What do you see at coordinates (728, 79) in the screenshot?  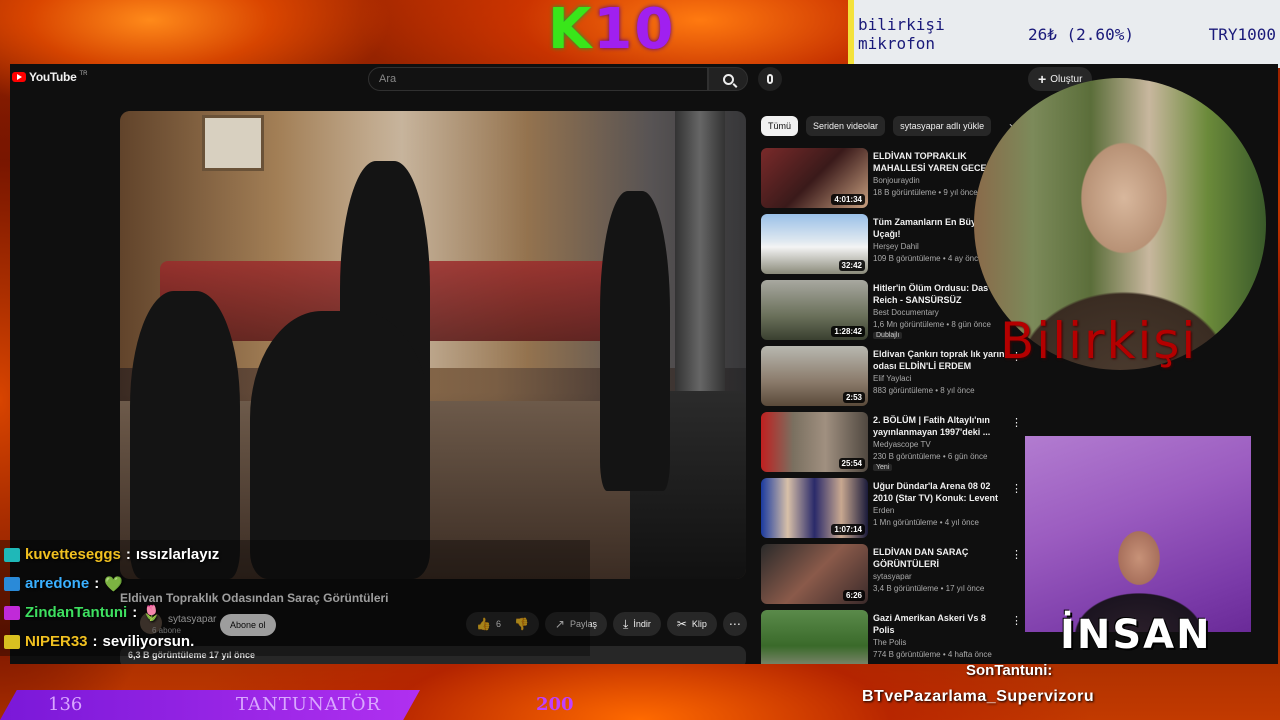 I see `search-button` at bounding box center [728, 79].